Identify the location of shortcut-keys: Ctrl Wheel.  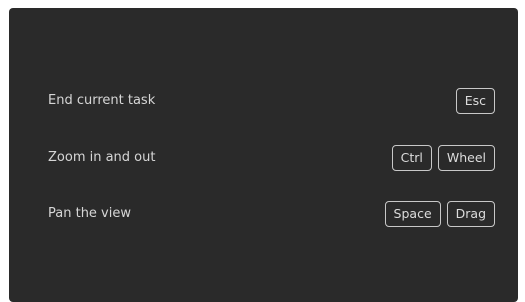
(443, 158).